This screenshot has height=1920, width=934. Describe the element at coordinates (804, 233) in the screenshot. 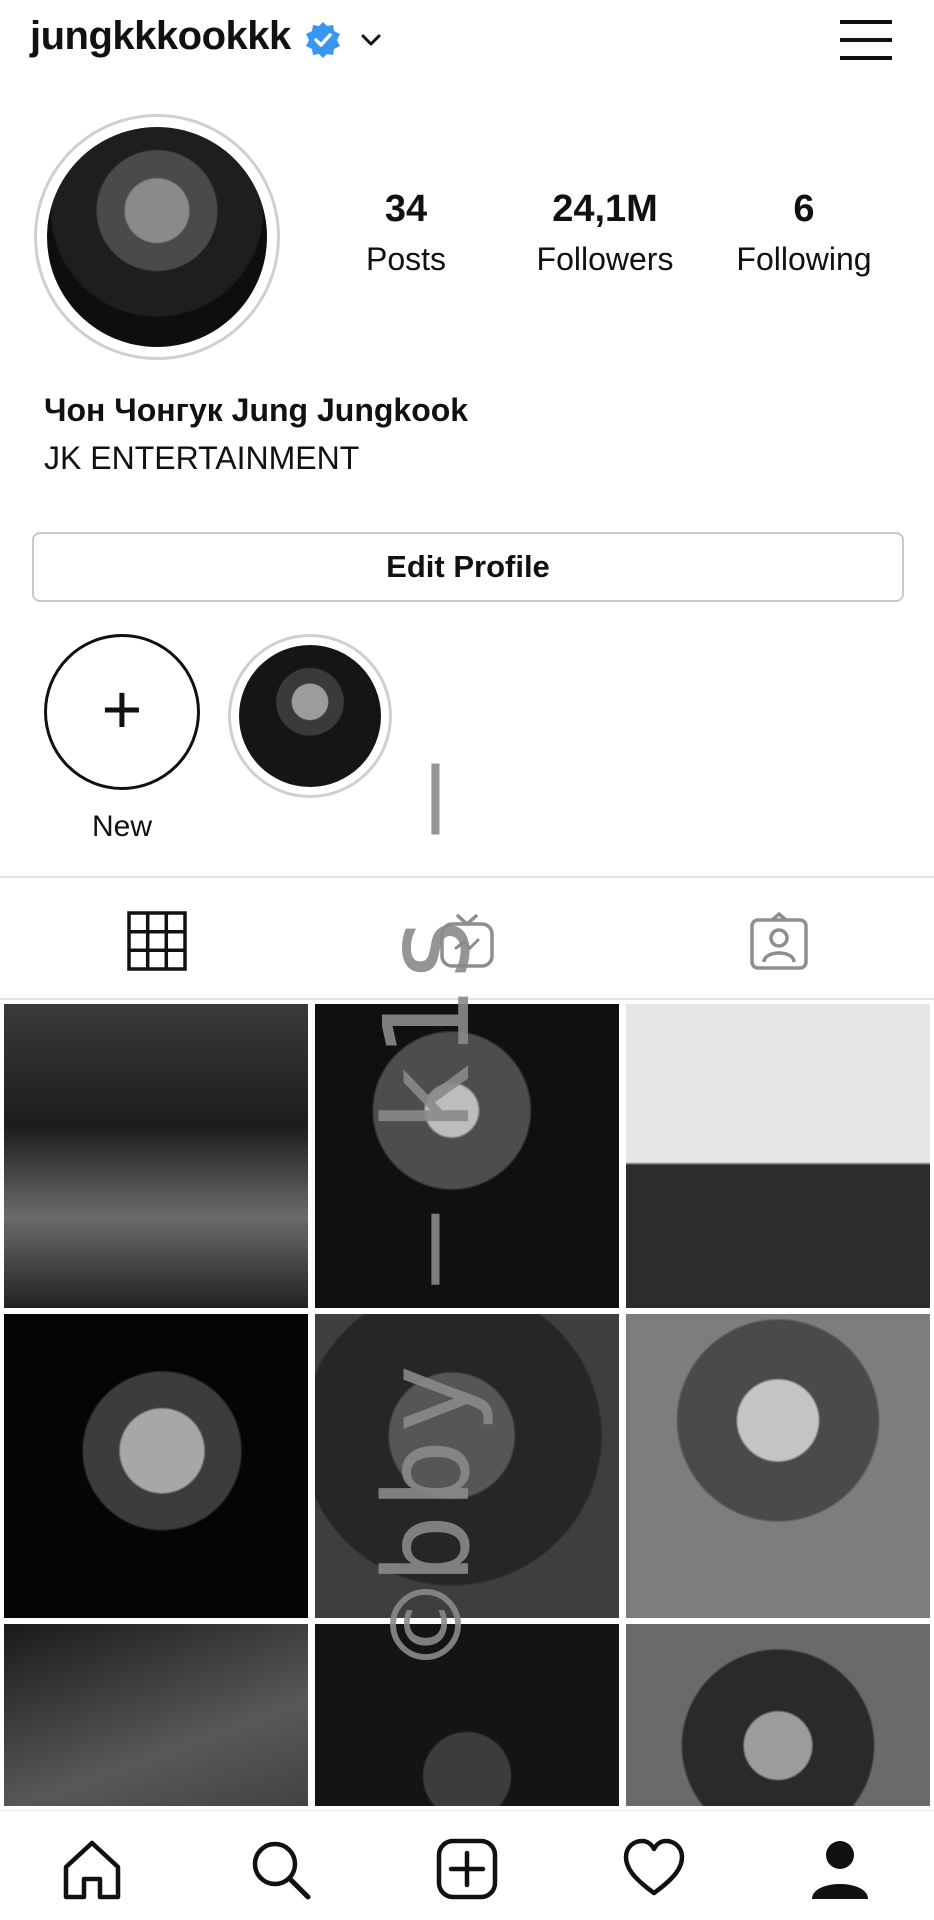

I see `stat-following: 6 Following` at that location.